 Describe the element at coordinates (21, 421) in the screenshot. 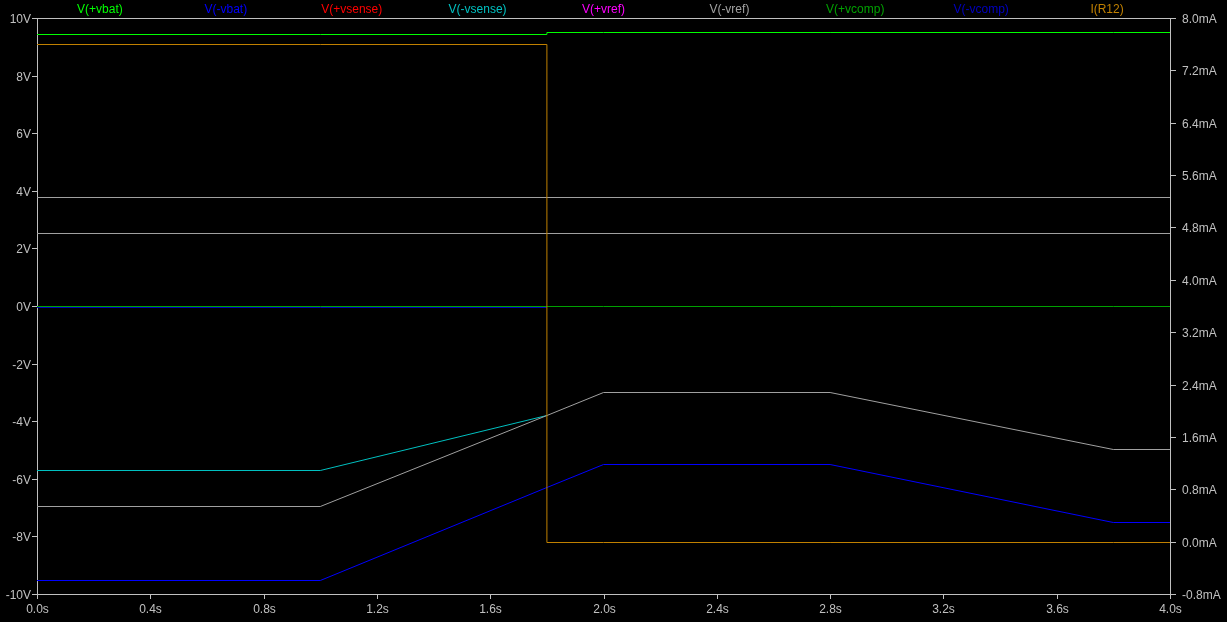

I see `y-axis-label: -4V` at that location.